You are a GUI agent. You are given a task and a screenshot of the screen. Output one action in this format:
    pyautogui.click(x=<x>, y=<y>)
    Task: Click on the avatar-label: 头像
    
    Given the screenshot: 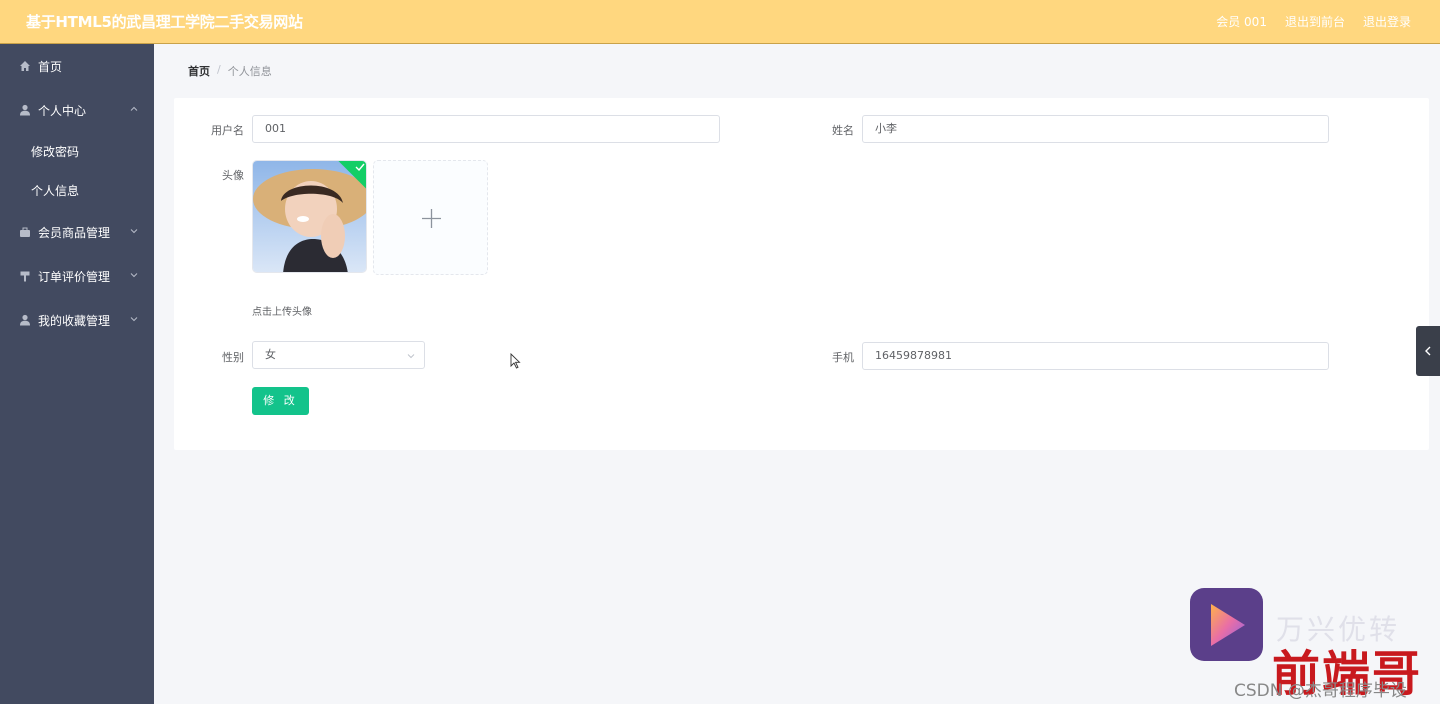 What is the action you would take?
    pyautogui.click(x=233, y=175)
    